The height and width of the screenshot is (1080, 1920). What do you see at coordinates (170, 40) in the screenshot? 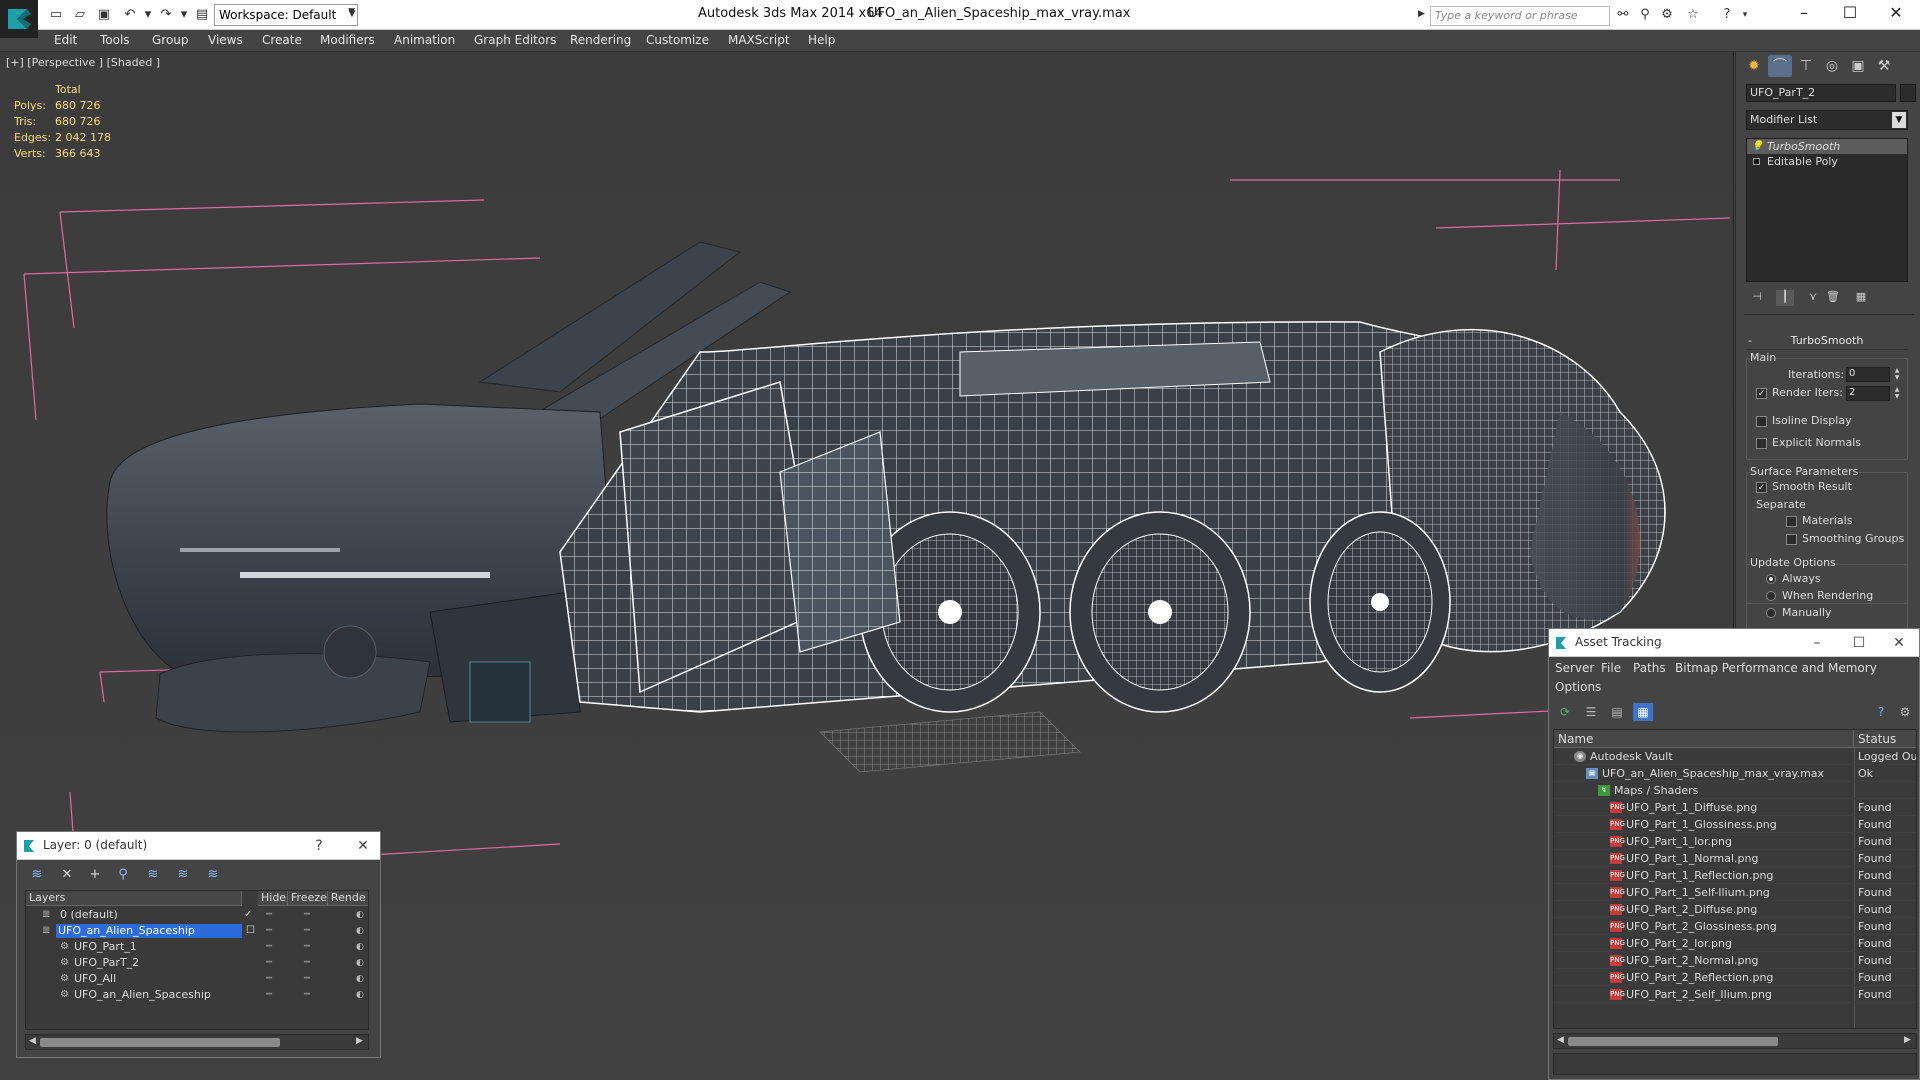
I see `menu-group: Group` at bounding box center [170, 40].